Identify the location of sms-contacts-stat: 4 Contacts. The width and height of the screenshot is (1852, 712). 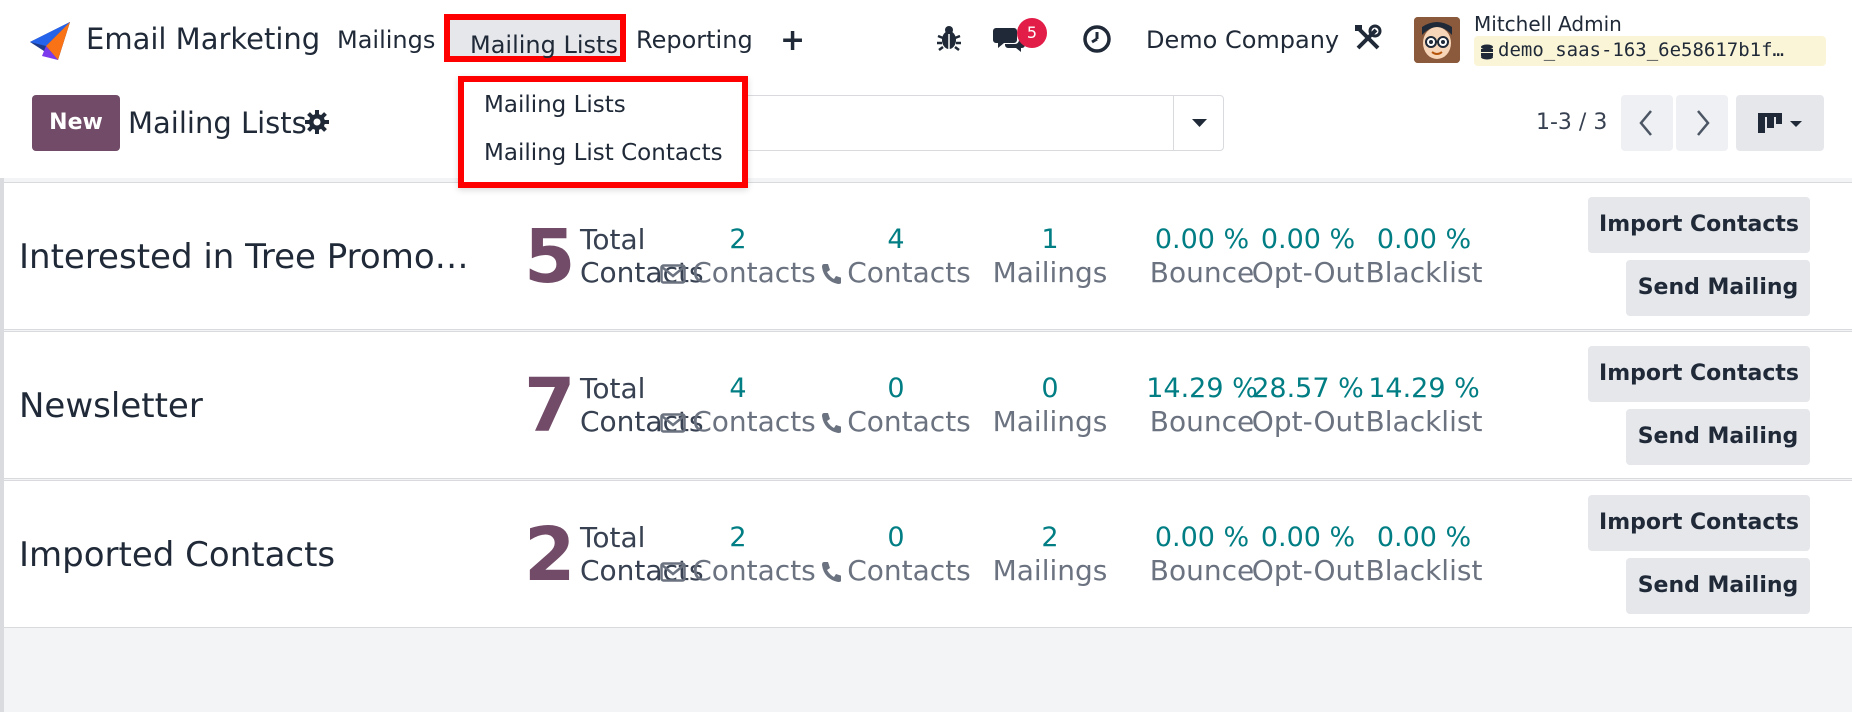
(896, 257).